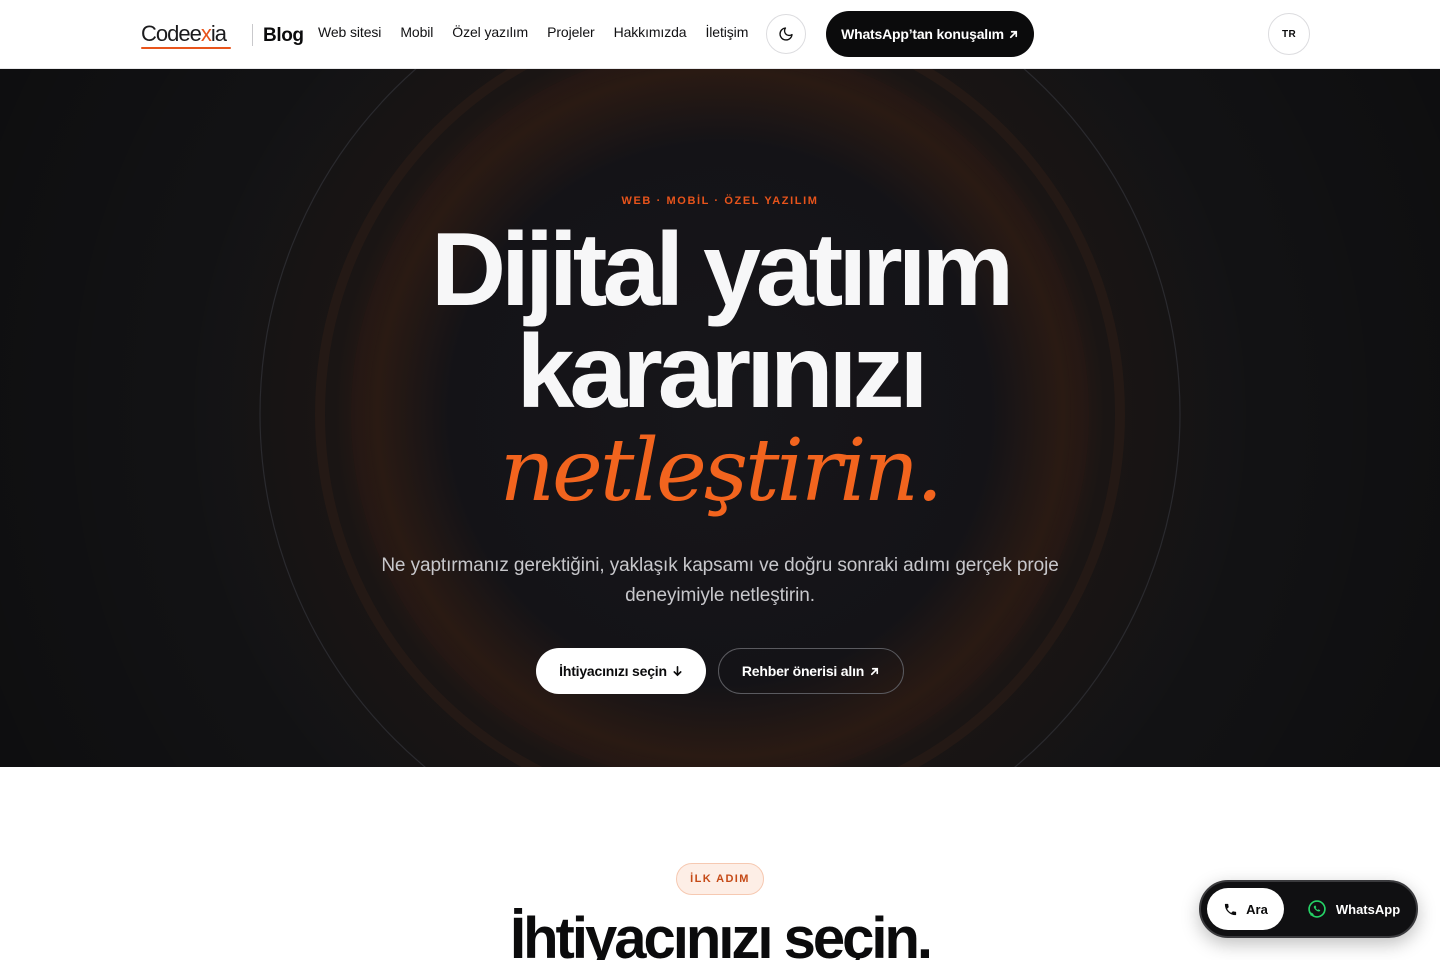  What do you see at coordinates (349, 32) in the screenshot?
I see `nav-link-web-sitesi: Web sitesi` at bounding box center [349, 32].